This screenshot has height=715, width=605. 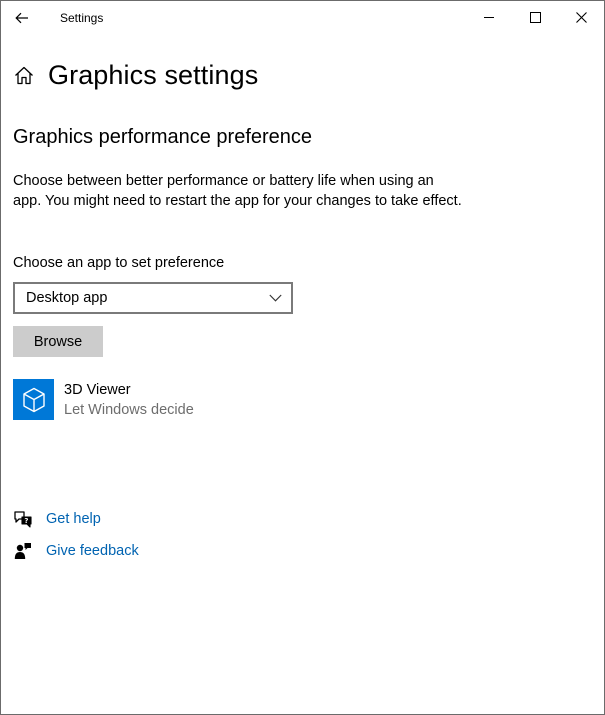 What do you see at coordinates (153, 298) in the screenshot?
I see `app-type-dropdown: Desktop app` at bounding box center [153, 298].